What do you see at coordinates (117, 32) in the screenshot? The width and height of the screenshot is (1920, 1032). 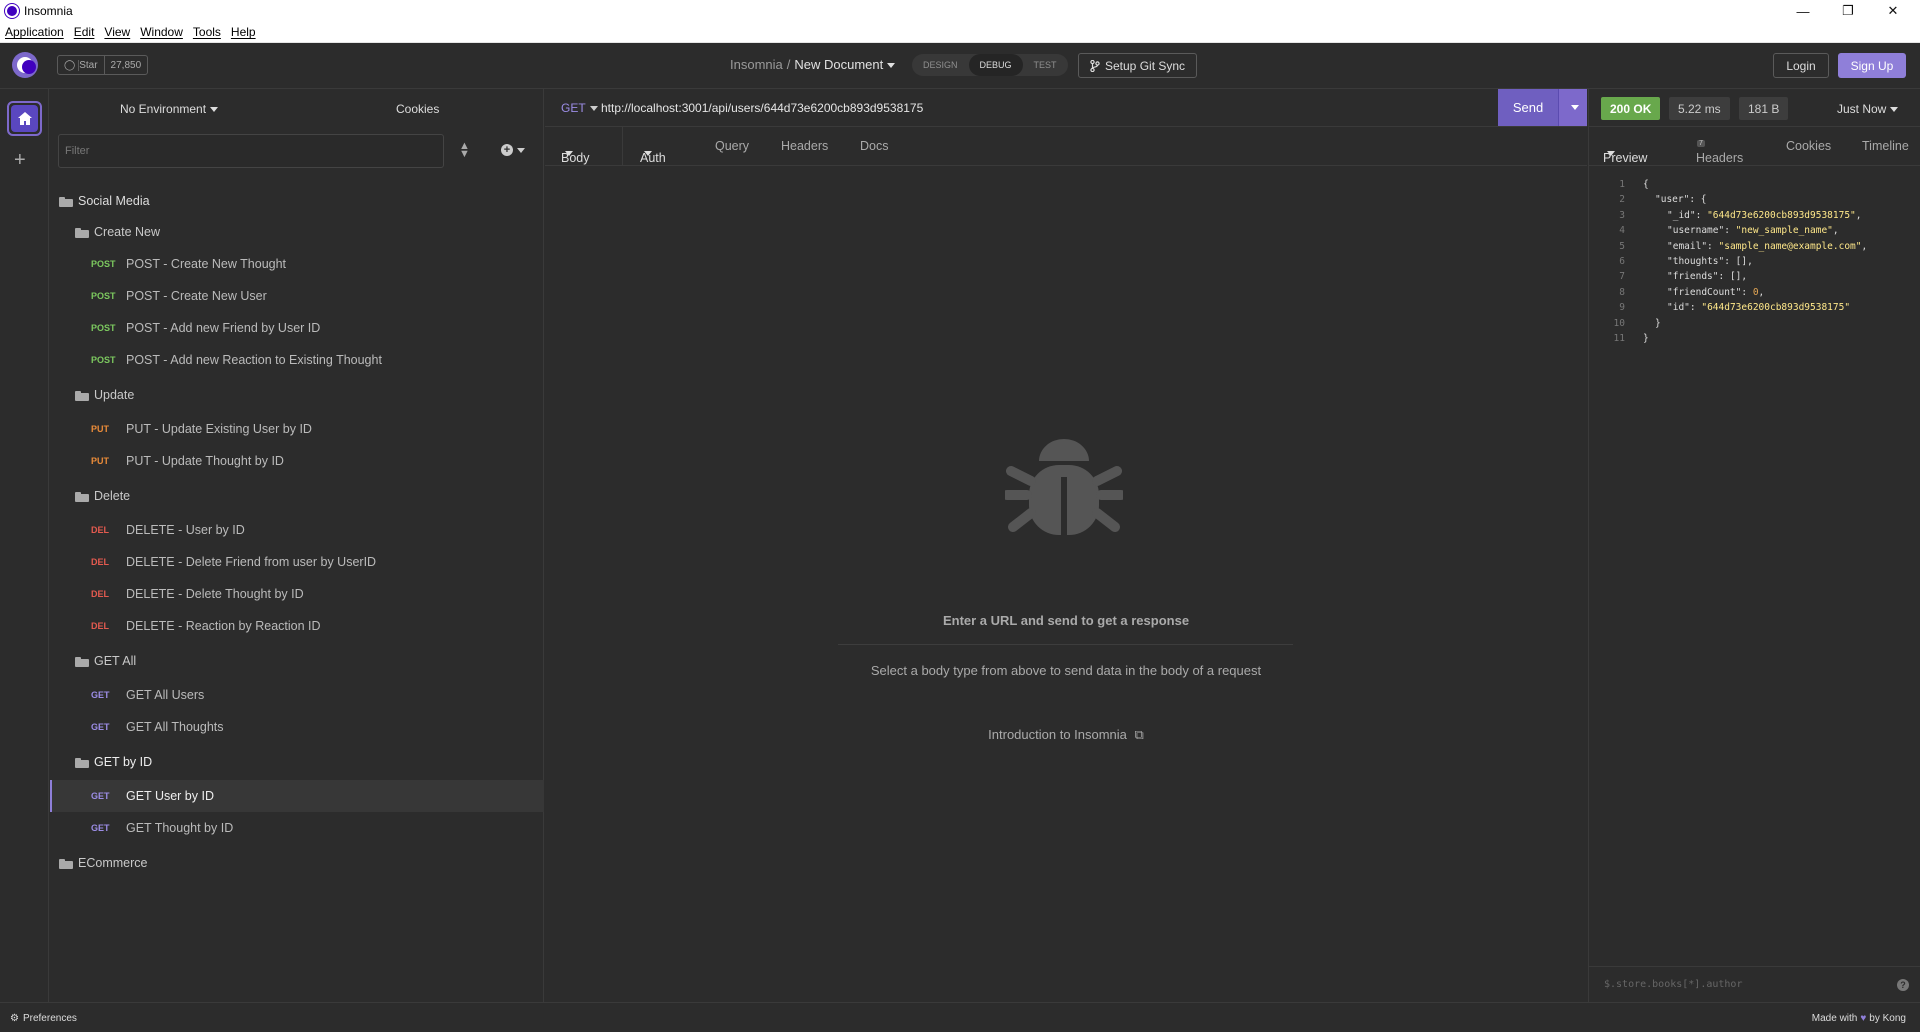 I see `menu-view: View` at bounding box center [117, 32].